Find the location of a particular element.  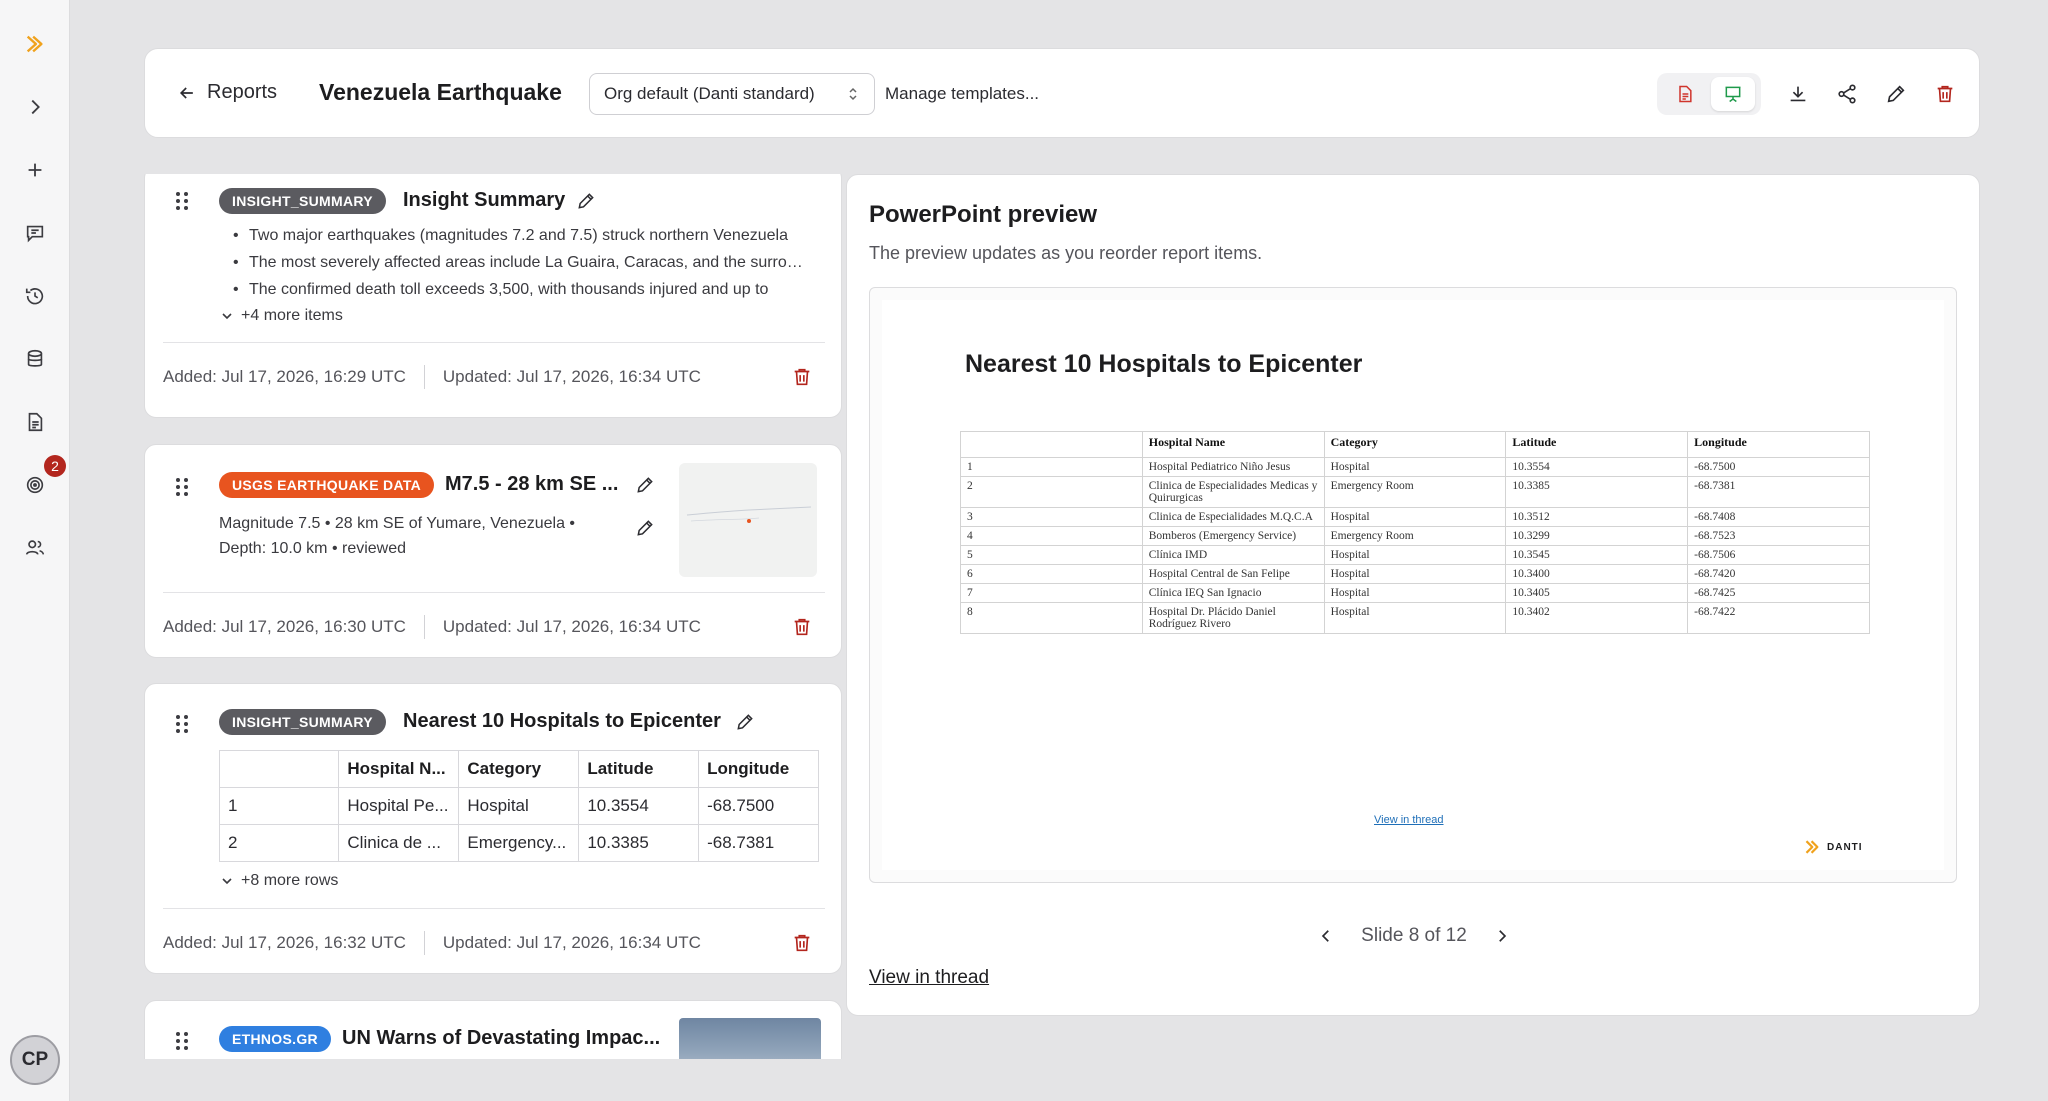

powerpoint-format-button is located at coordinates (1733, 94).